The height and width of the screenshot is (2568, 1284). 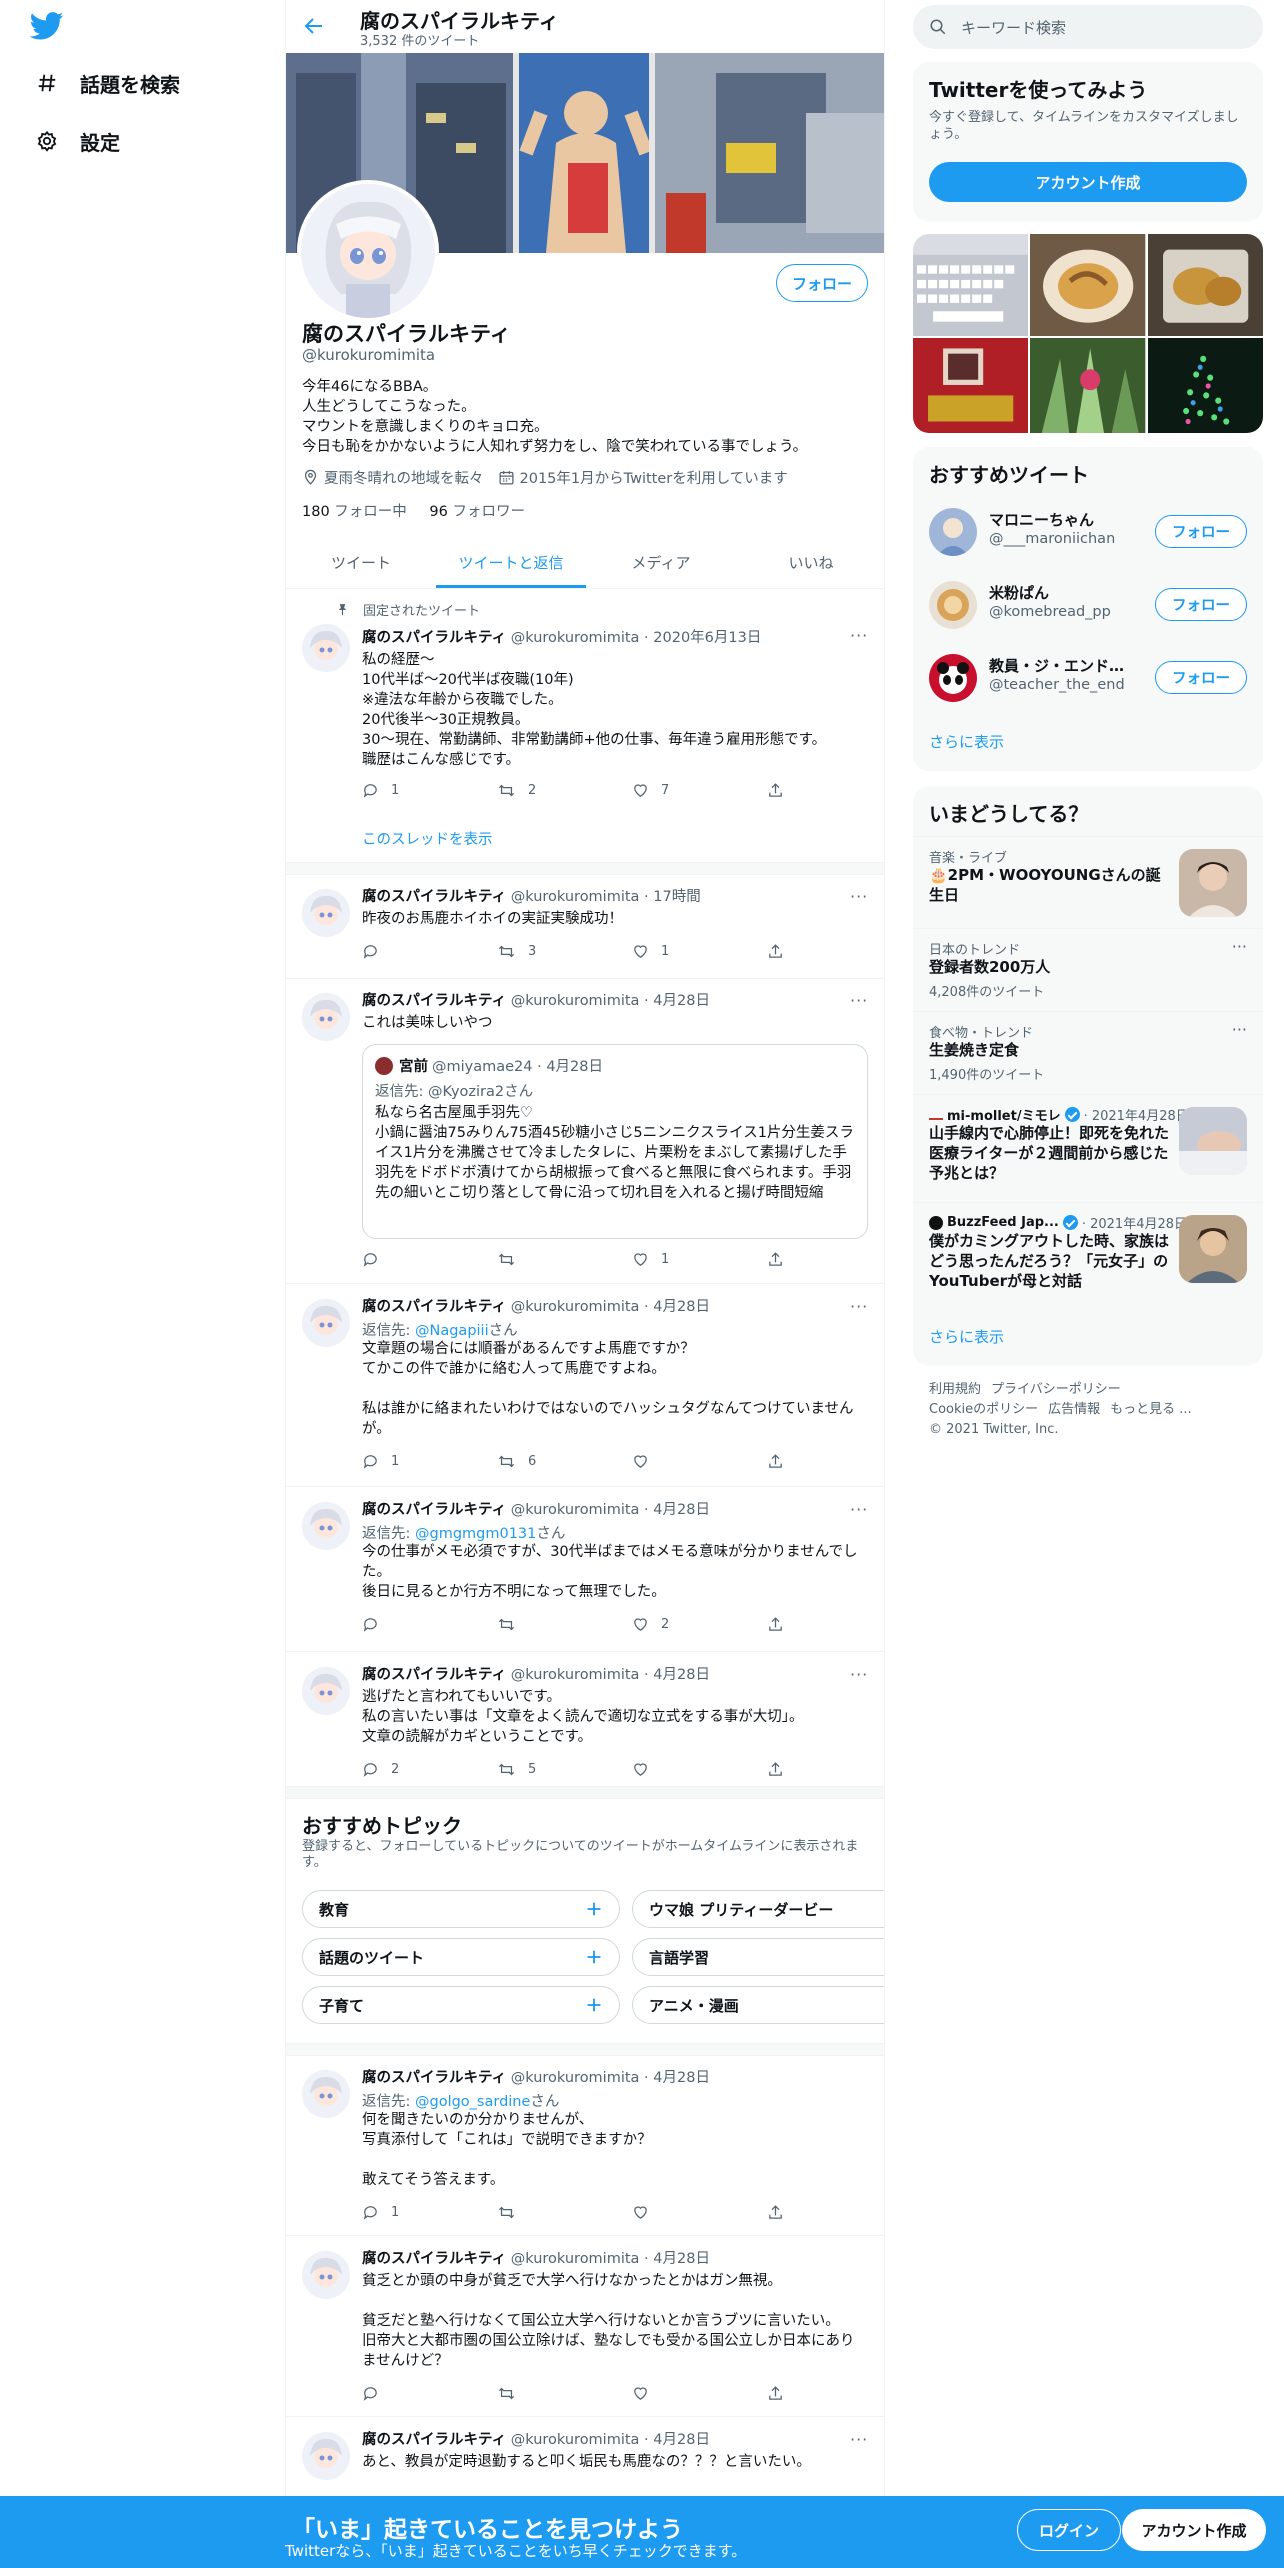 I want to click on tab-tweets: ツイート, so click(x=361, y=562).